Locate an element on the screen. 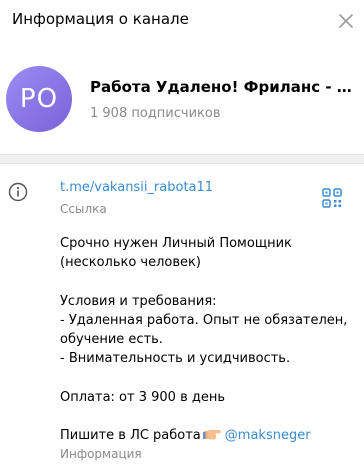 The image size is (364, 474). close-icon is located at coordinates (346, 21).